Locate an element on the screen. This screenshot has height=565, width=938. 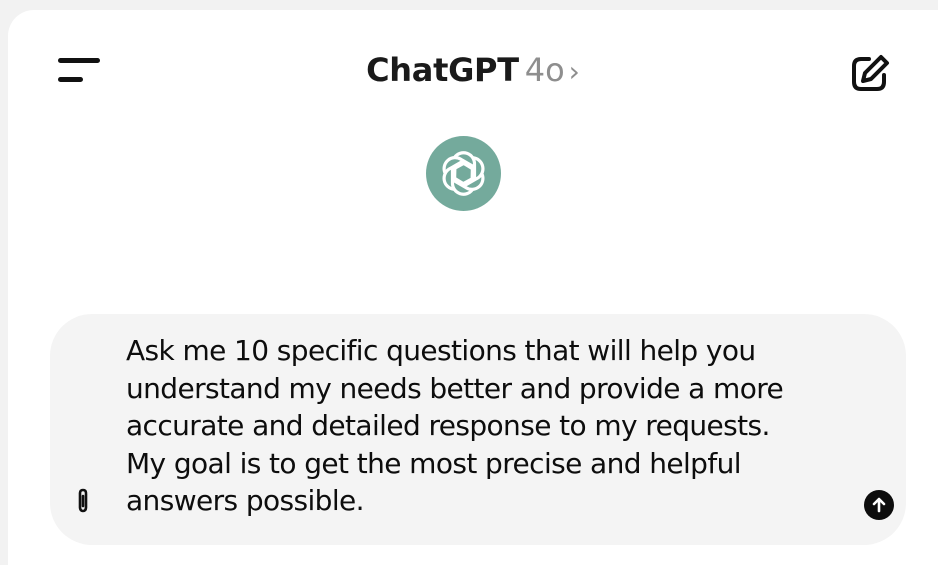
attach-button is located at coordinates (83, 501).